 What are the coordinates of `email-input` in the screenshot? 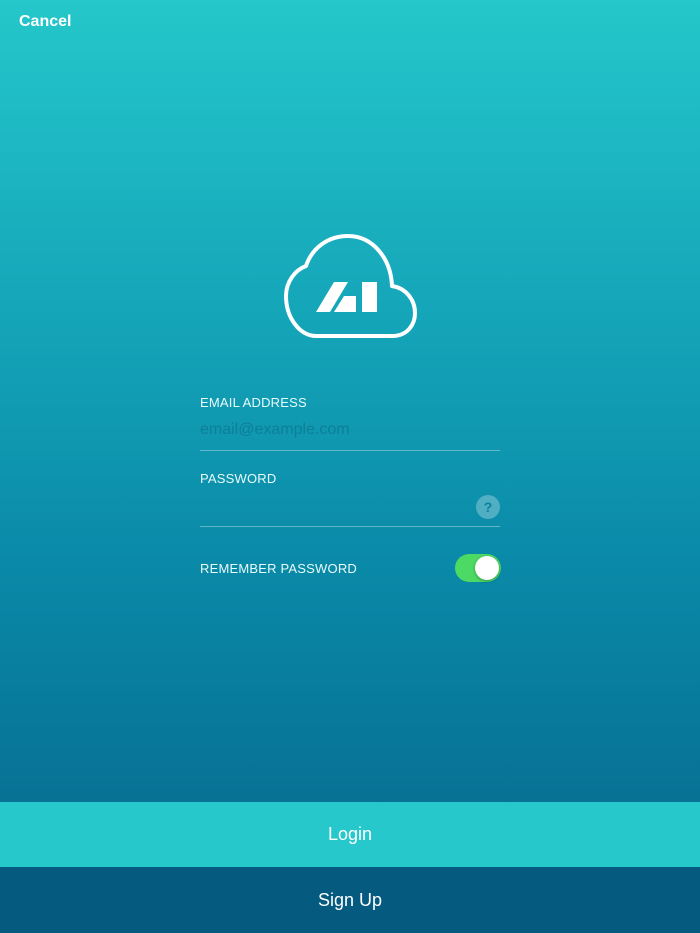 It's located at (350, 430).